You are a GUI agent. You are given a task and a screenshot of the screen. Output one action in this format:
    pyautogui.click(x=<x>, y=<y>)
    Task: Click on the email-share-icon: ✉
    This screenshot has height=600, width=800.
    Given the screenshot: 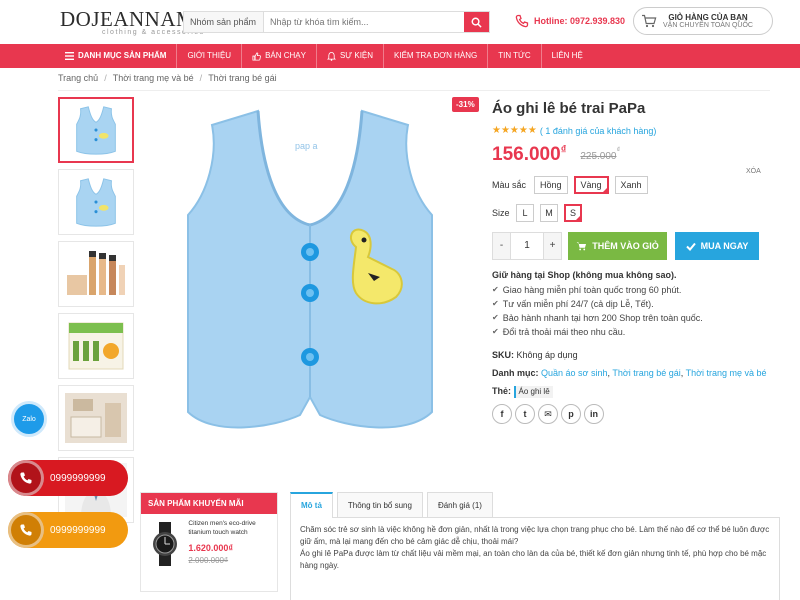 What is the action you would take?
    pyautogui.click(x=548, y=414)
    